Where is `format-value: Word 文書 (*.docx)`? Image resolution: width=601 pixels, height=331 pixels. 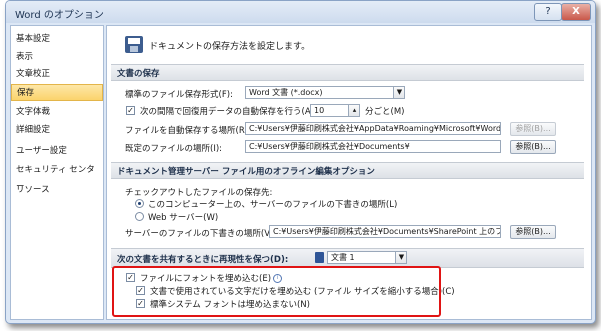
format-value: Word 文書 (*.docx) is located at coordinates (286, 92).